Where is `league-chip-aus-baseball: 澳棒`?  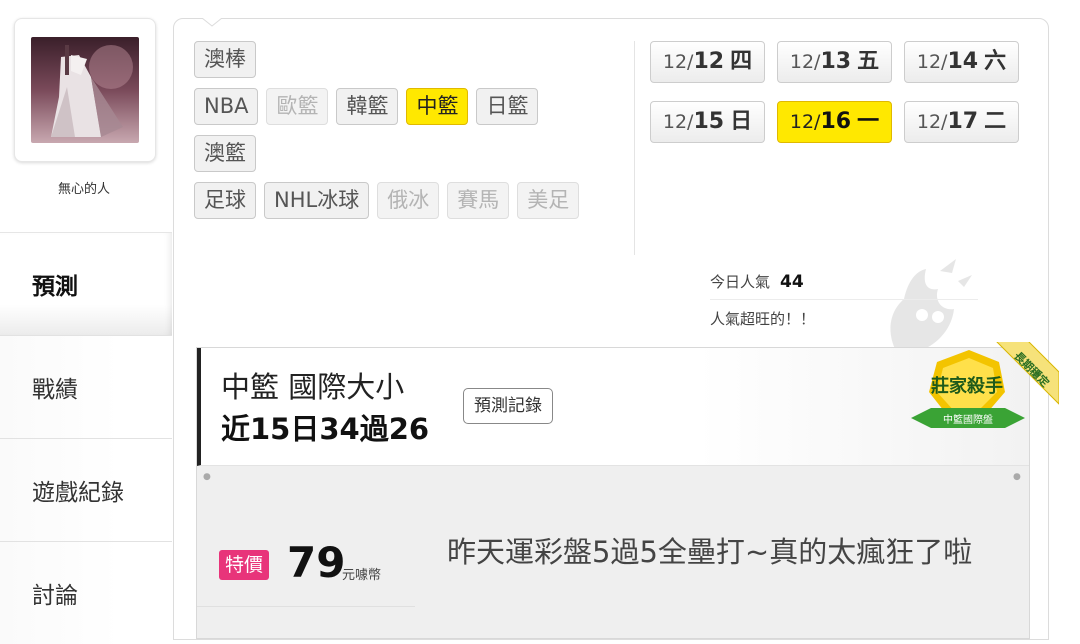
league-chip-aus-baseball: 澳棒 is located at coordinates (225, 59).